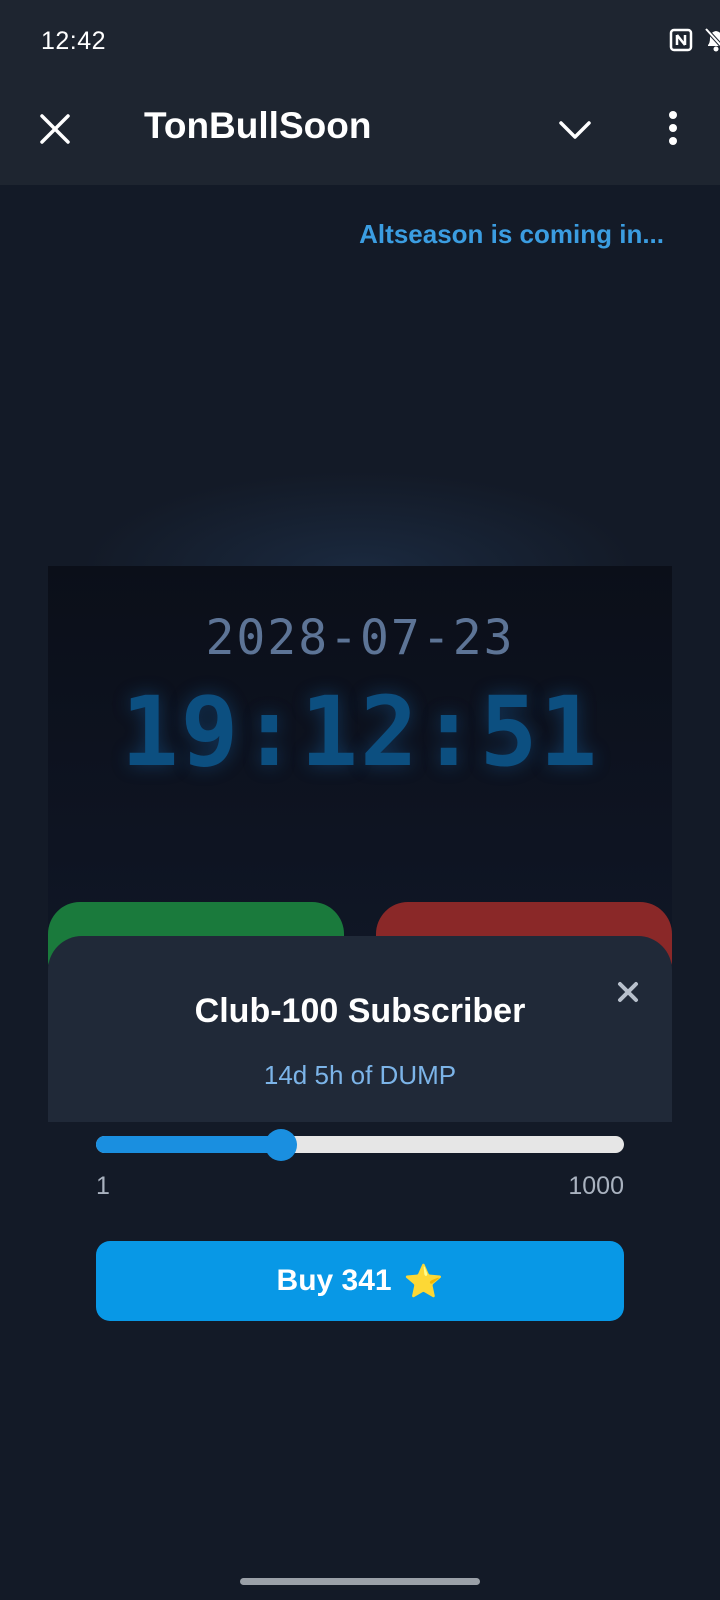 The image size is (720, 1600). What do you see at coordinates (681, 40) in the screenshot?
I see `nfc-icon` at bounding box center [681, 40].